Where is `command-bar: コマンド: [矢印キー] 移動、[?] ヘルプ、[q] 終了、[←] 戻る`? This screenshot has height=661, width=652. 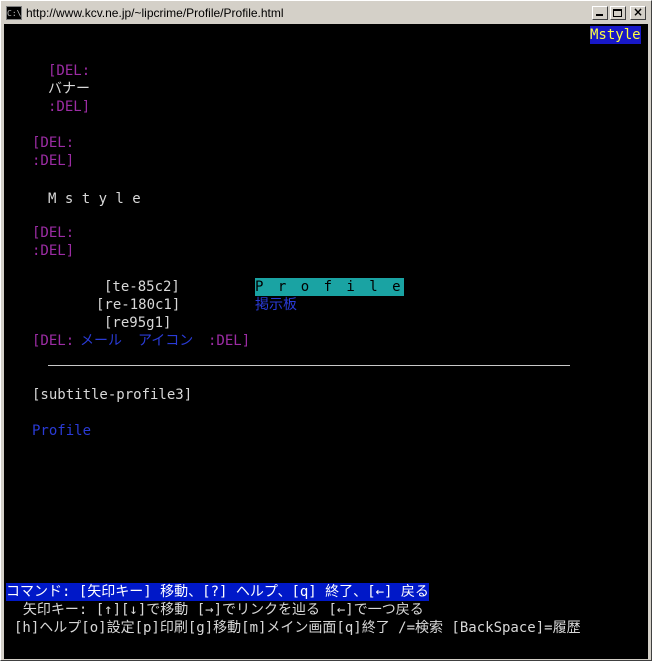
command-bar: コマンド: [矢印キー] 移動、[?] ヘルプ、[q] 終了、[←] 戻る is located at coordinates (217, 592).